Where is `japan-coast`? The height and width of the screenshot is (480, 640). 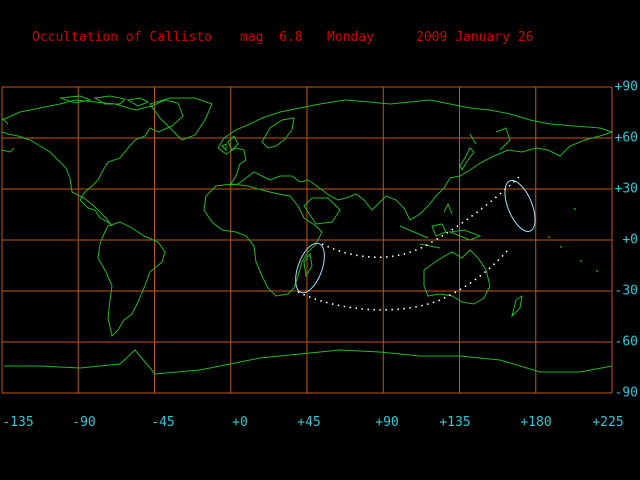 japan-coast is located at coordinates (467, 159).